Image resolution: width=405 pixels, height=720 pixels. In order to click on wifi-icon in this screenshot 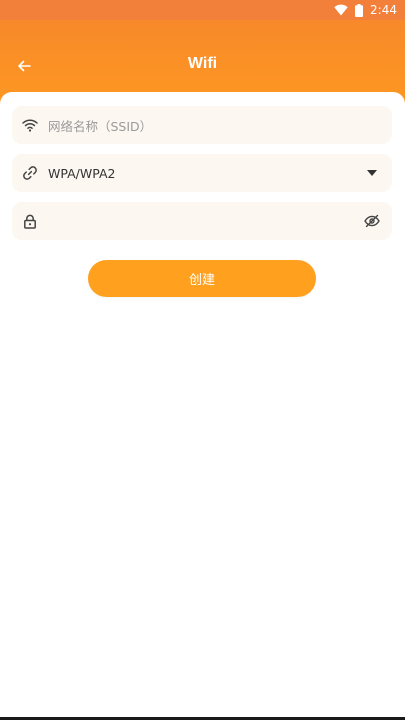, I will do `click(30, 125)`.